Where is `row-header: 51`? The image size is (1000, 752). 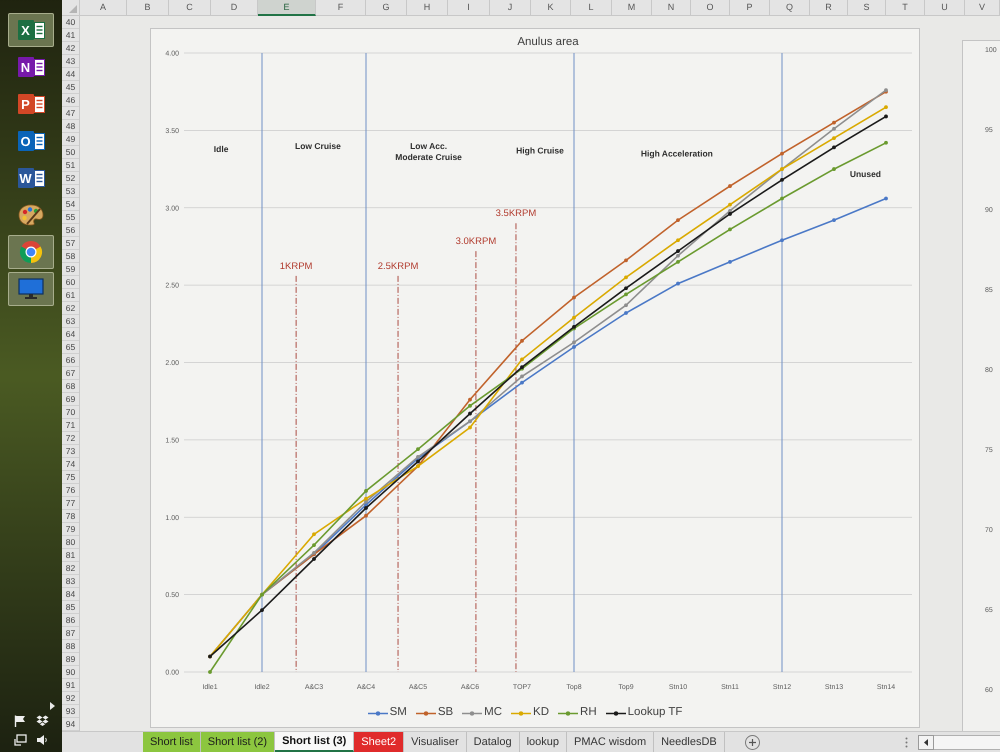 row-header: 51 is located at coordinates (70, 165).